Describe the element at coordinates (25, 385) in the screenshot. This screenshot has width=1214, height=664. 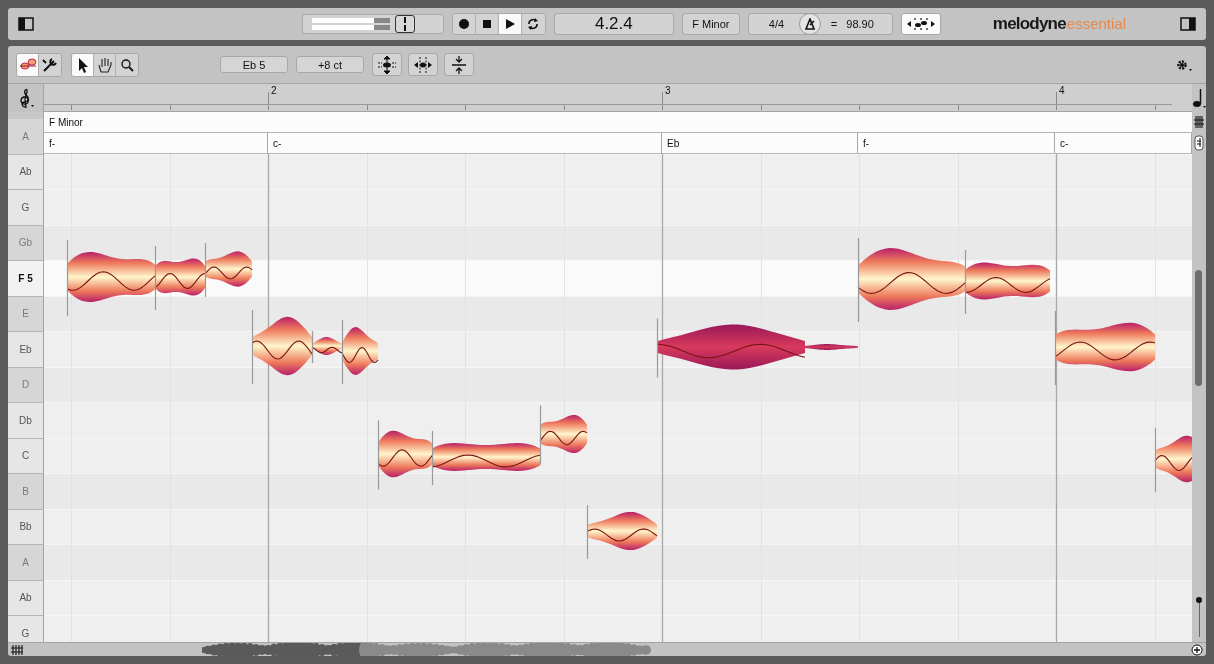
I see `pitch-label: D` at that location.